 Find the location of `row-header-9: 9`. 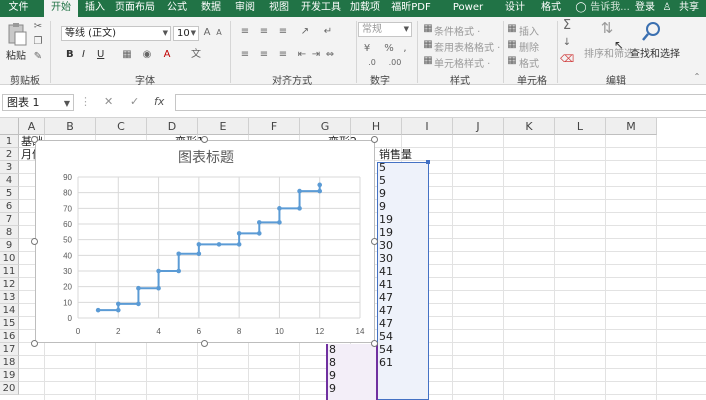

row-header-9: 9 is located at coordinates (9, 245).